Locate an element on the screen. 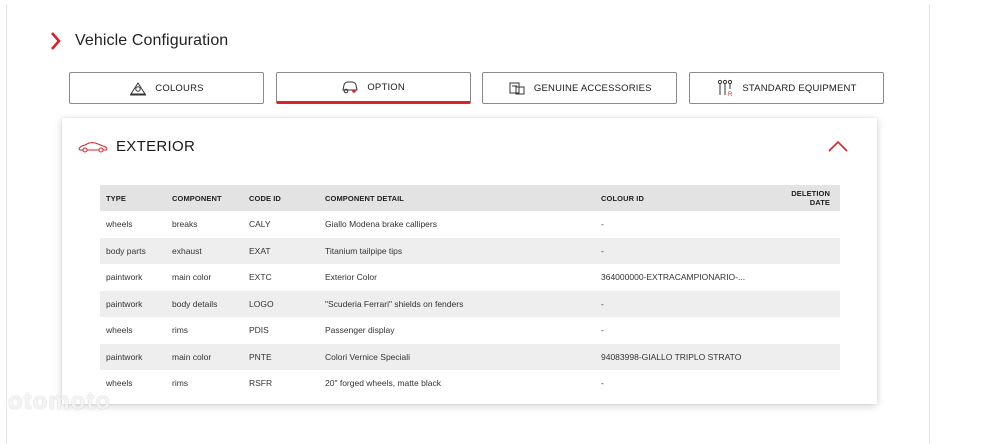  column-header: COMPONENT is located at coordinates (204, 198).